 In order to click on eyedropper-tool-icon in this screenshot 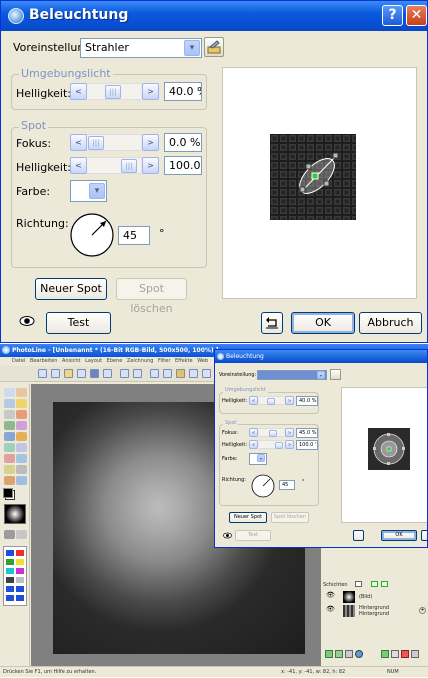, I will do `click(21, 469)`.